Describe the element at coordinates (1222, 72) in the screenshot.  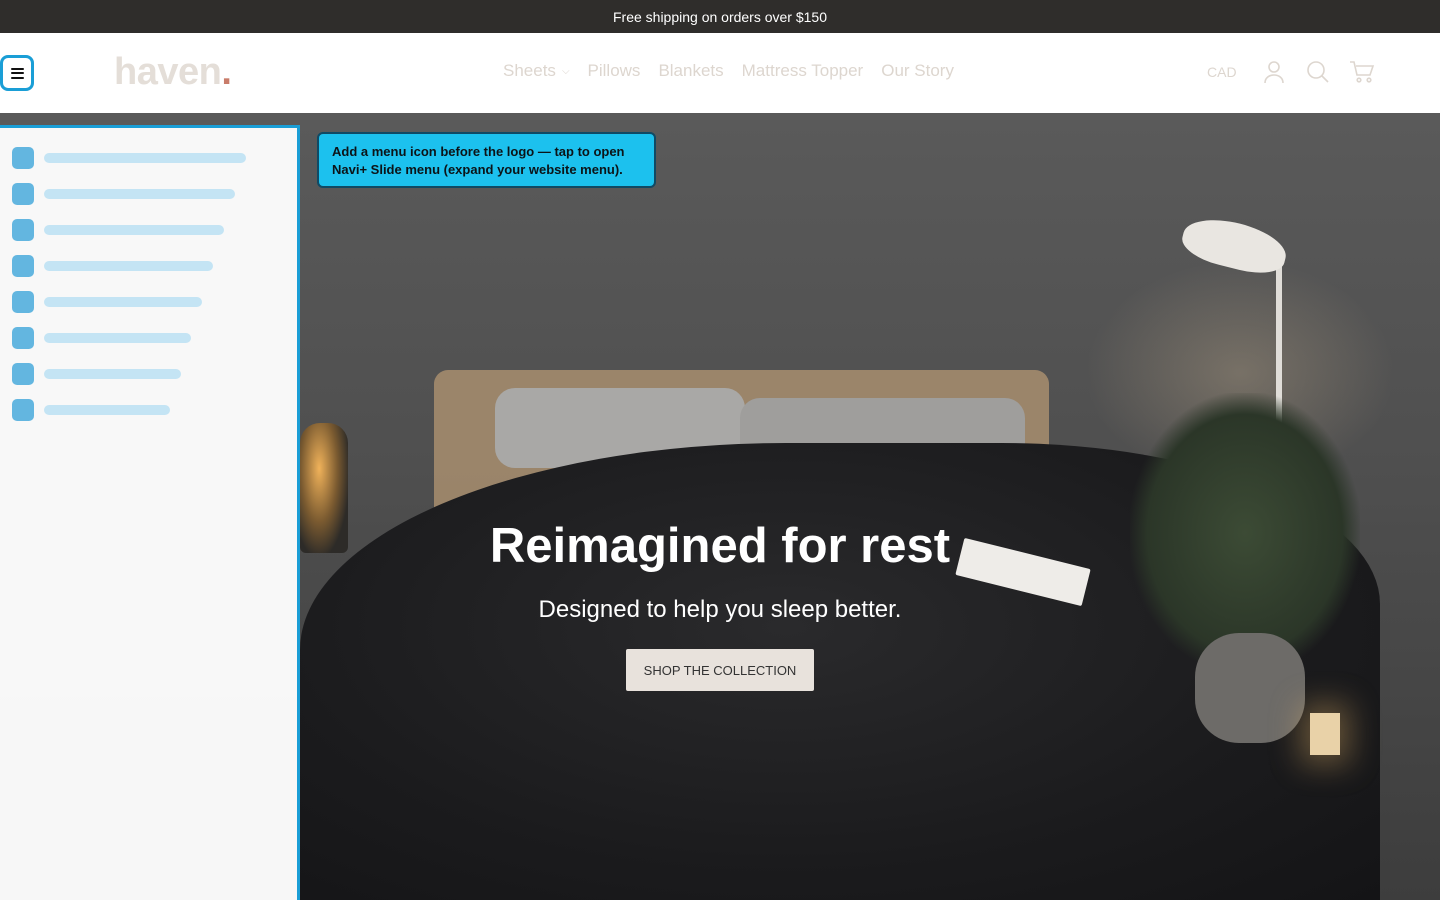
I see `currency-selector: CAD` at that location.